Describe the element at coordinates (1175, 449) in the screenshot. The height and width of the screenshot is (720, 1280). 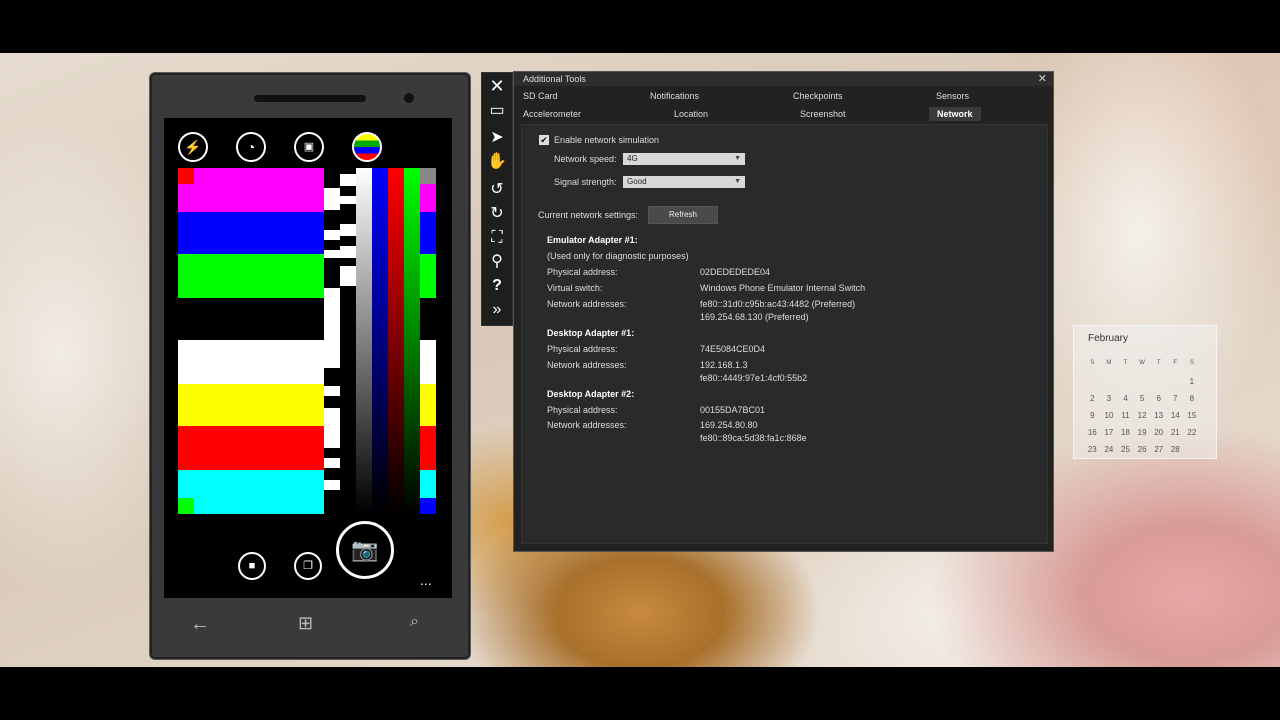
I see `calendar-day: 28` at that location.